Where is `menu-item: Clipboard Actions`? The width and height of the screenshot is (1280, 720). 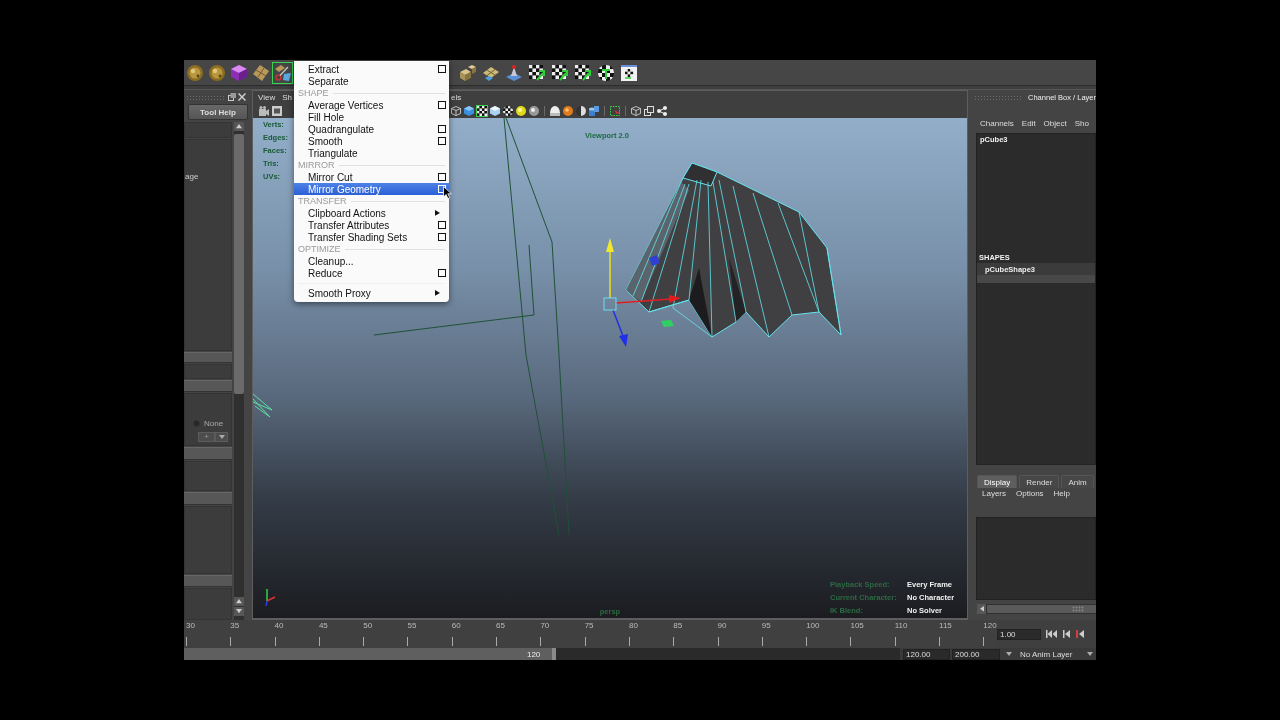
menu-item: Clipboard Actions is located at coordinates (371, 213).